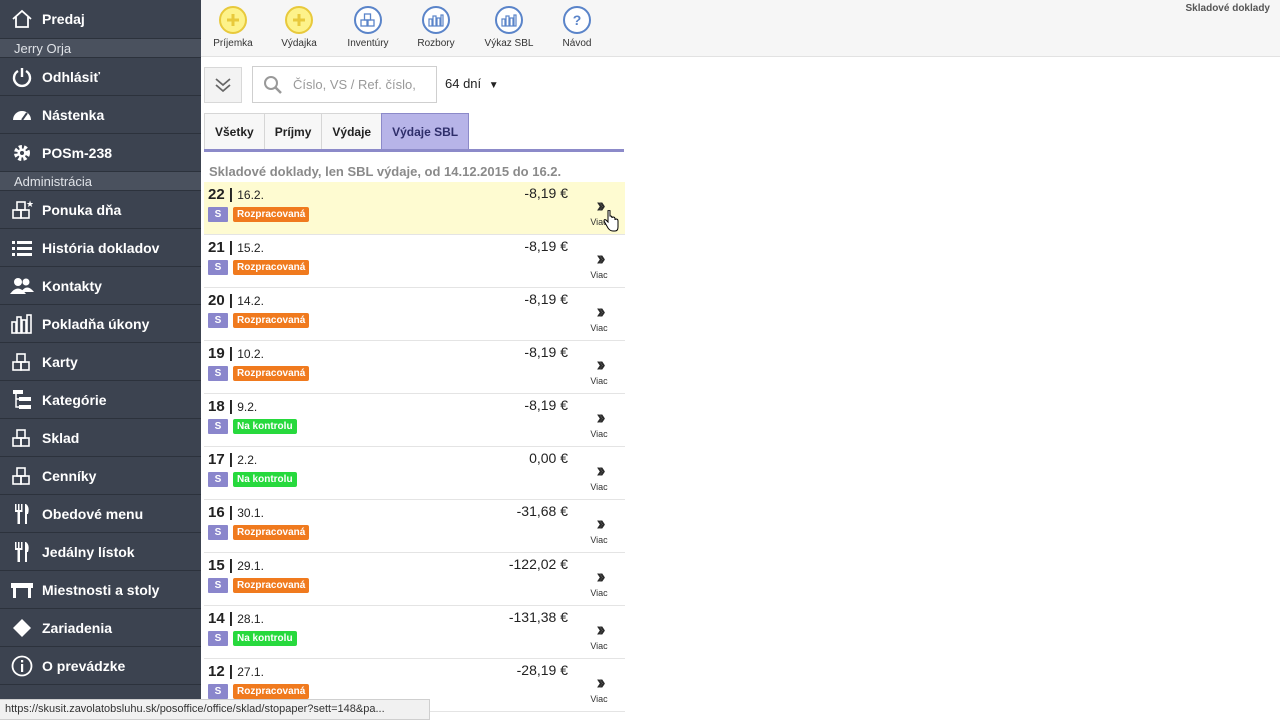  I want to click on sidebar-item-menu-card: Jedálny lístok, so click(100, 552).